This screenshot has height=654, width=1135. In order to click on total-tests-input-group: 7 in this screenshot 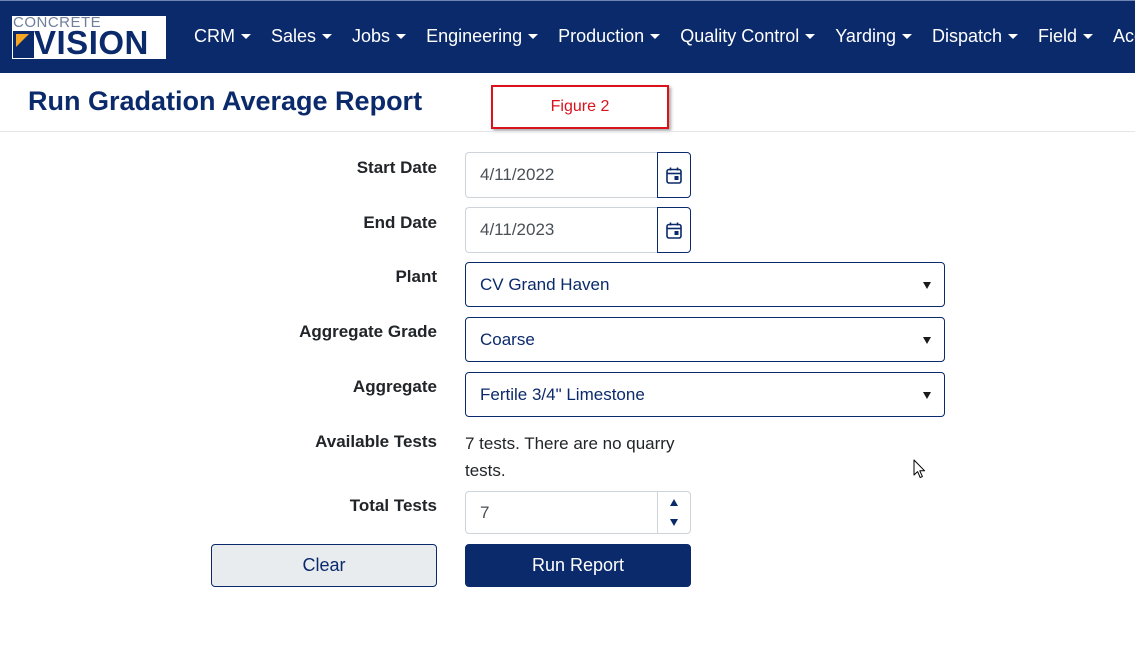, I will do `click(578, 512)`.